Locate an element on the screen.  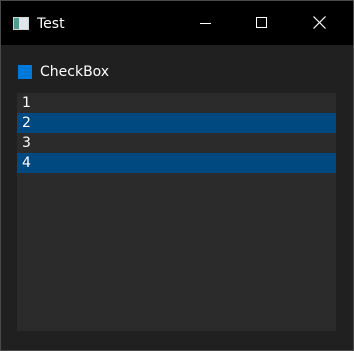
title-bar: Test is located at coordinates (177, 23).